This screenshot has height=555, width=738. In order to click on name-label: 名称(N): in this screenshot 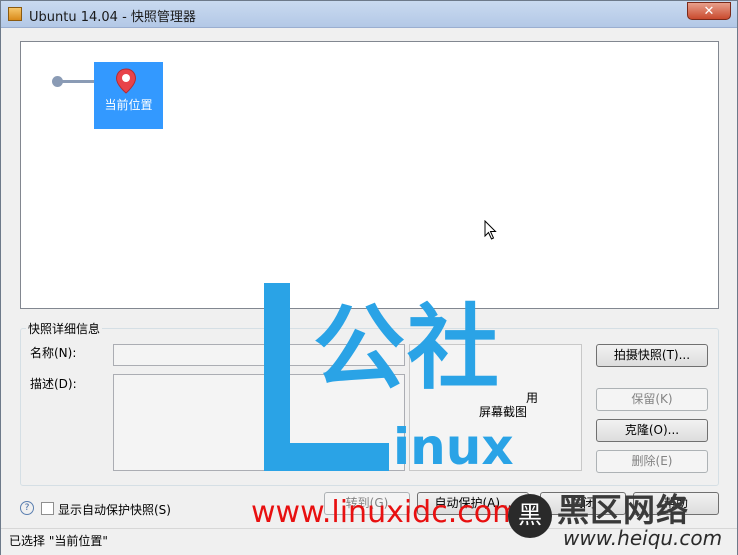, I will do `click(53, 353)`.